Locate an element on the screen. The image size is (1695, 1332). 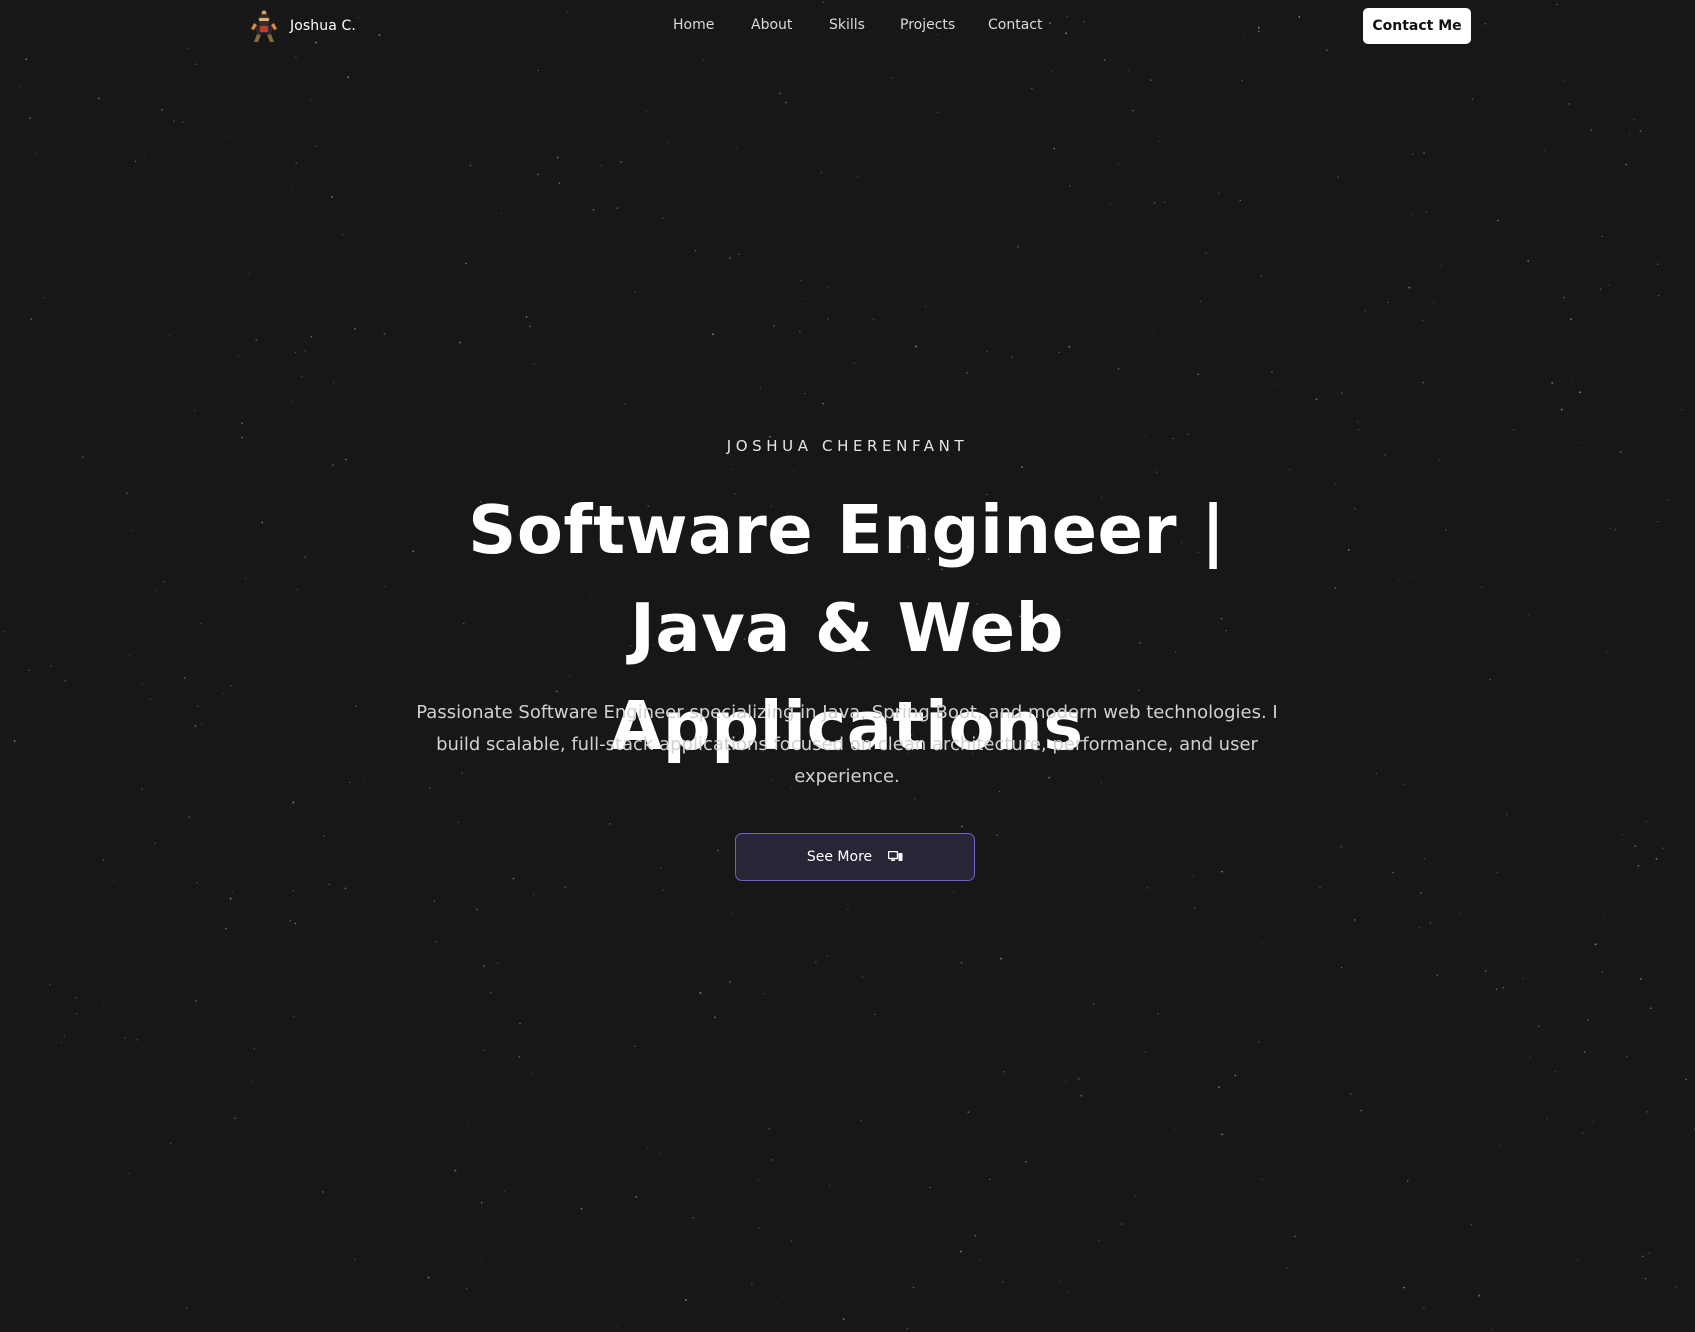
nav-link-skills: Skills is located at coordinates (847, 25).